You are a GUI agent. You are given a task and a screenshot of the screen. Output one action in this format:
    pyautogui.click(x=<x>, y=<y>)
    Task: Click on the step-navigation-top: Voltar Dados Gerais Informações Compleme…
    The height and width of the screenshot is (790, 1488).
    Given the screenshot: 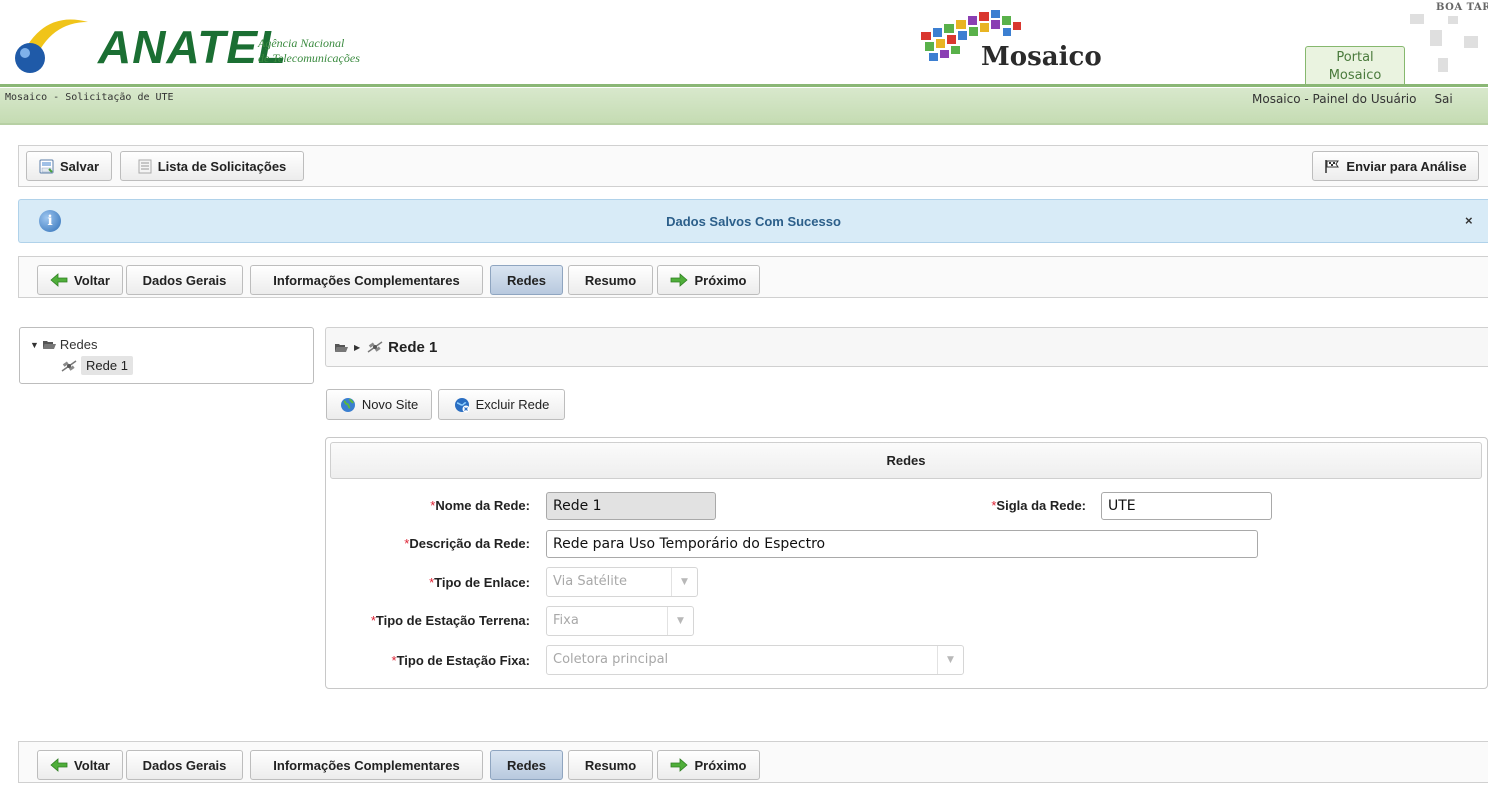 What is the action you would take?
    pyautogui.click(x=753, y=277)
    